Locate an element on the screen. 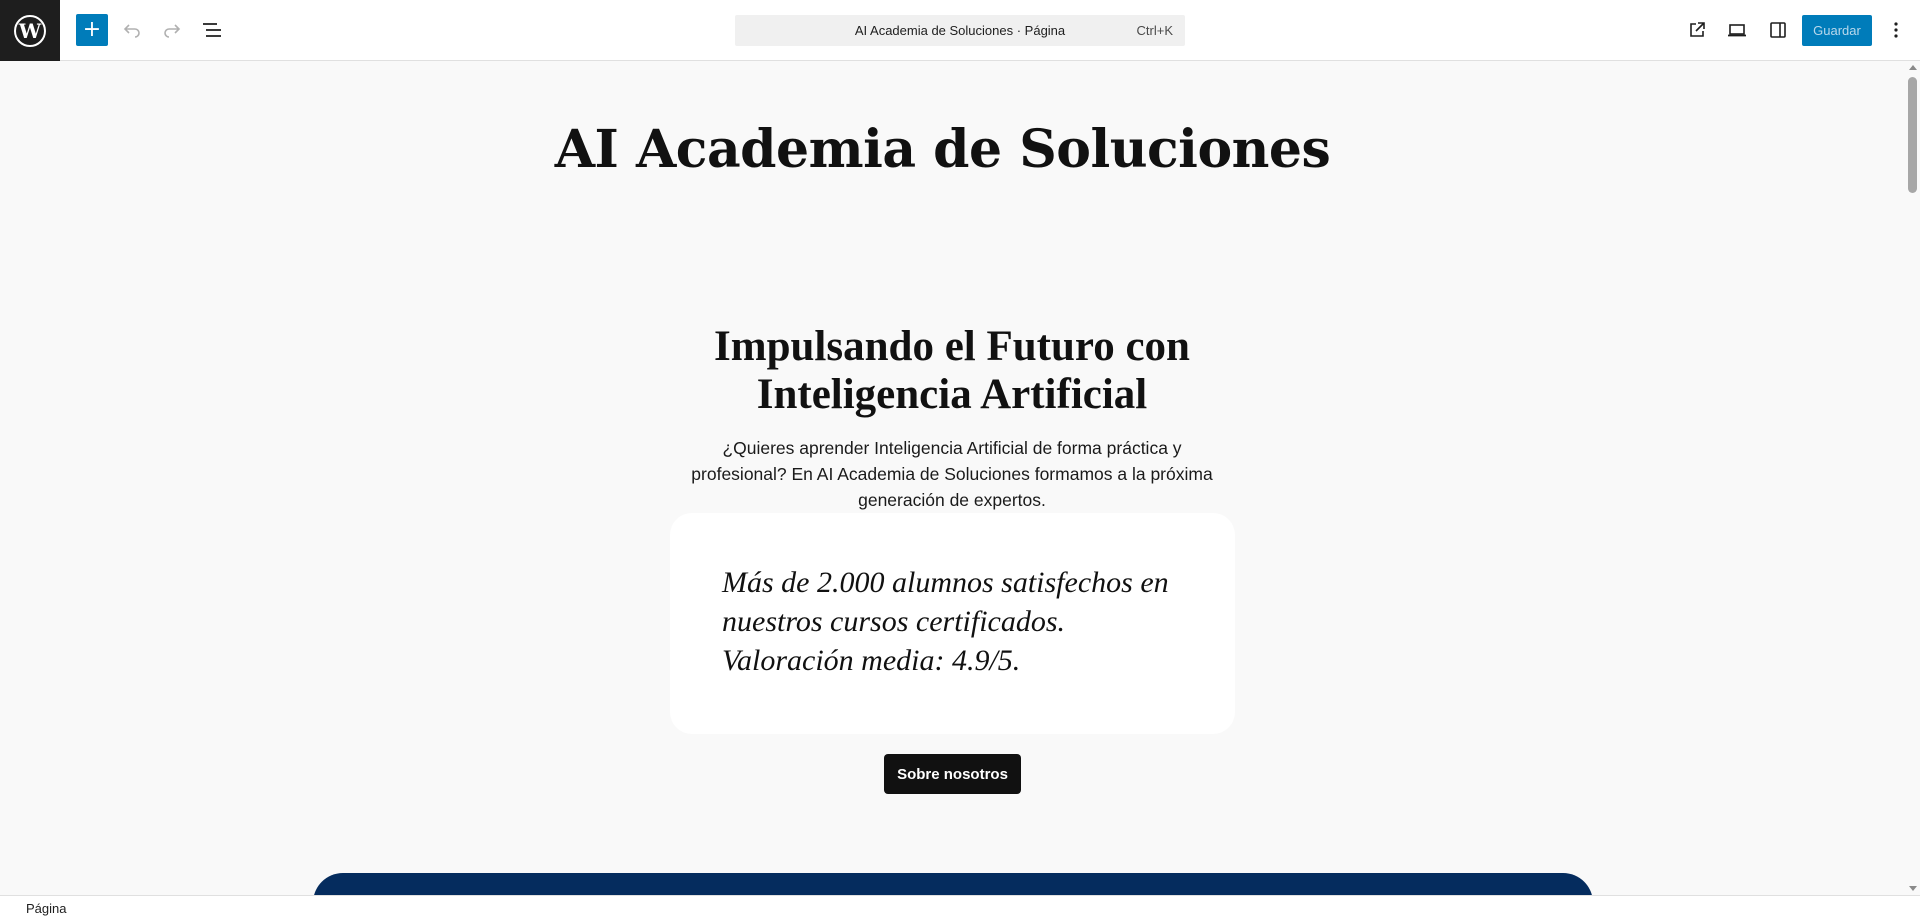  document-title: AI Academia de Soluciones · Página is located at coordinates (960, 30).